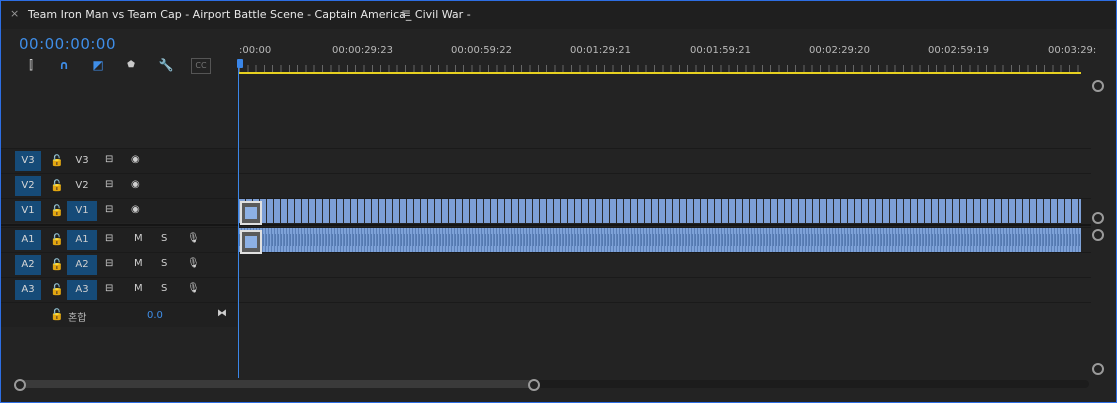 The image size is (1117, 403). Describe the element at coordinates (82, 211) in the screenshot. I see `track-target-v1: V1` at that location.